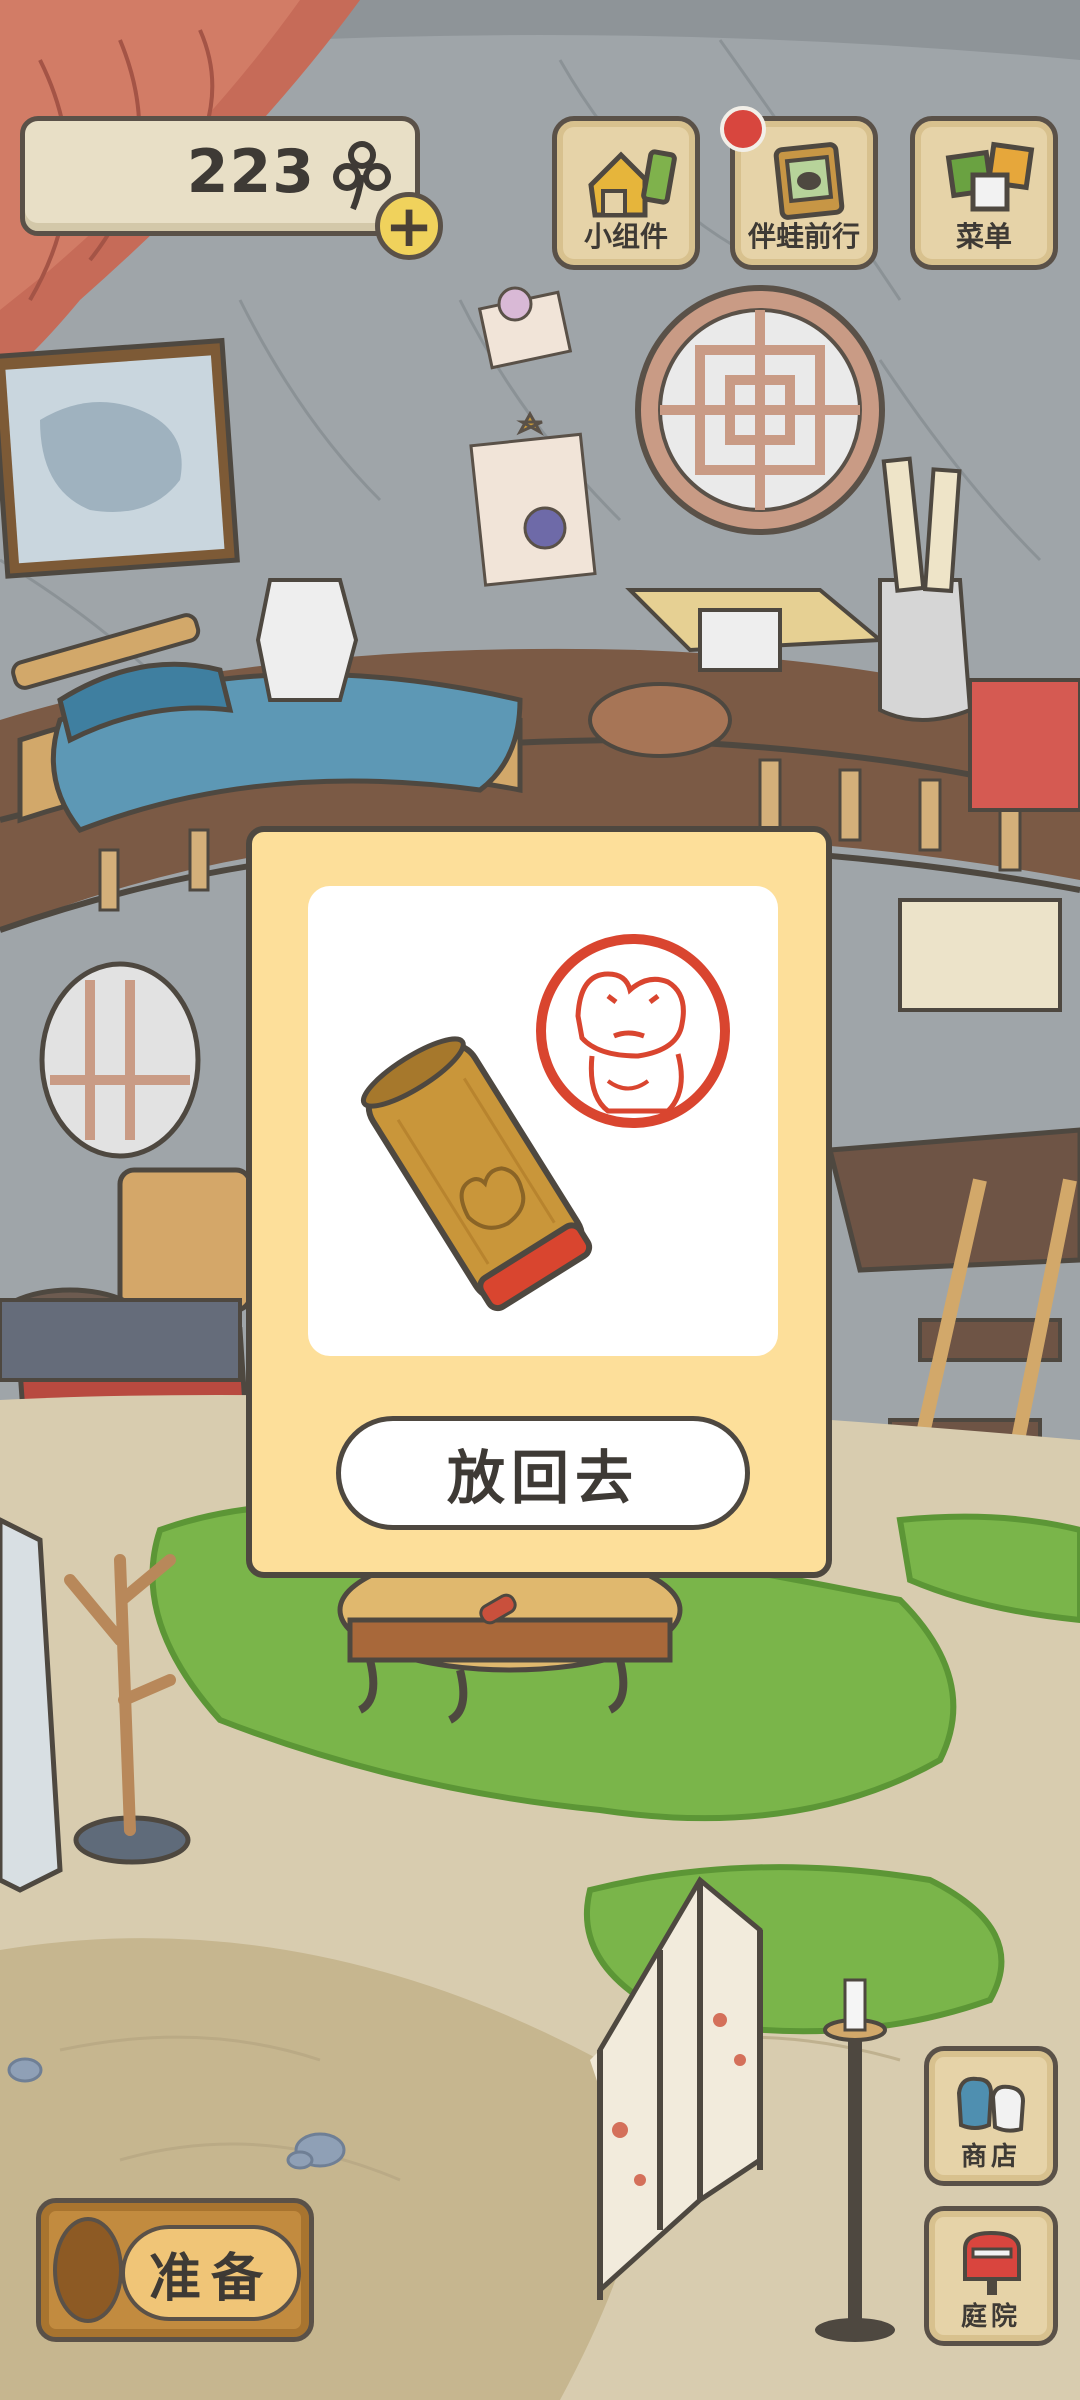 The height and width of the screenshot is (2400, 1080). Describe the element at coordinates (983, 236) in the screenshot. I see `menu-label: 菜单` at that location.